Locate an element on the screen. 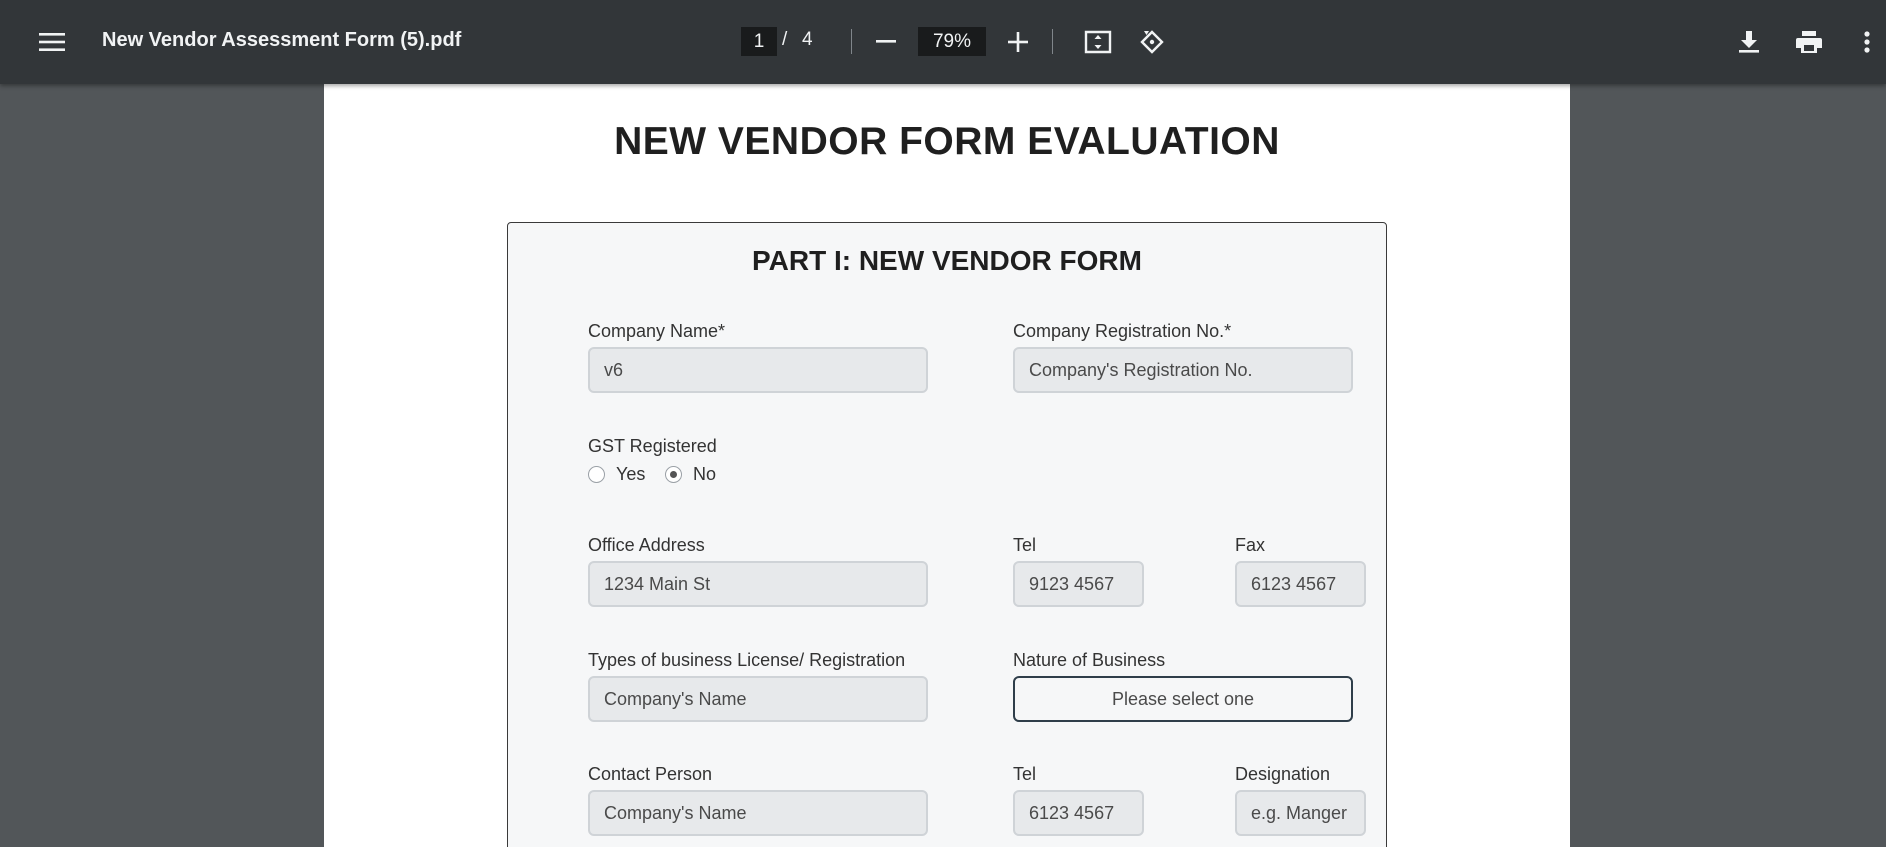 The height and width of the screenshot is (847, 1886). designation-field: e.g. Manger is located at coordinates (1300, 813).